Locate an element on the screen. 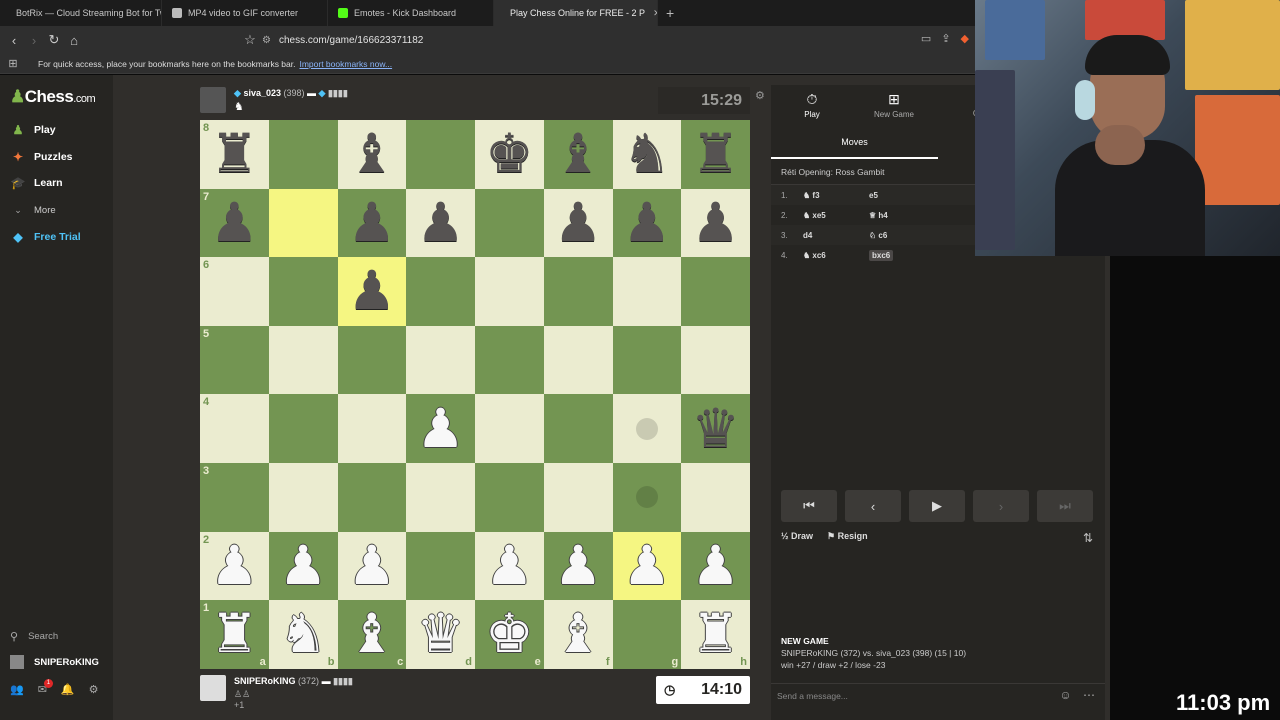  square-e3 is located at coordinates (509, 497).